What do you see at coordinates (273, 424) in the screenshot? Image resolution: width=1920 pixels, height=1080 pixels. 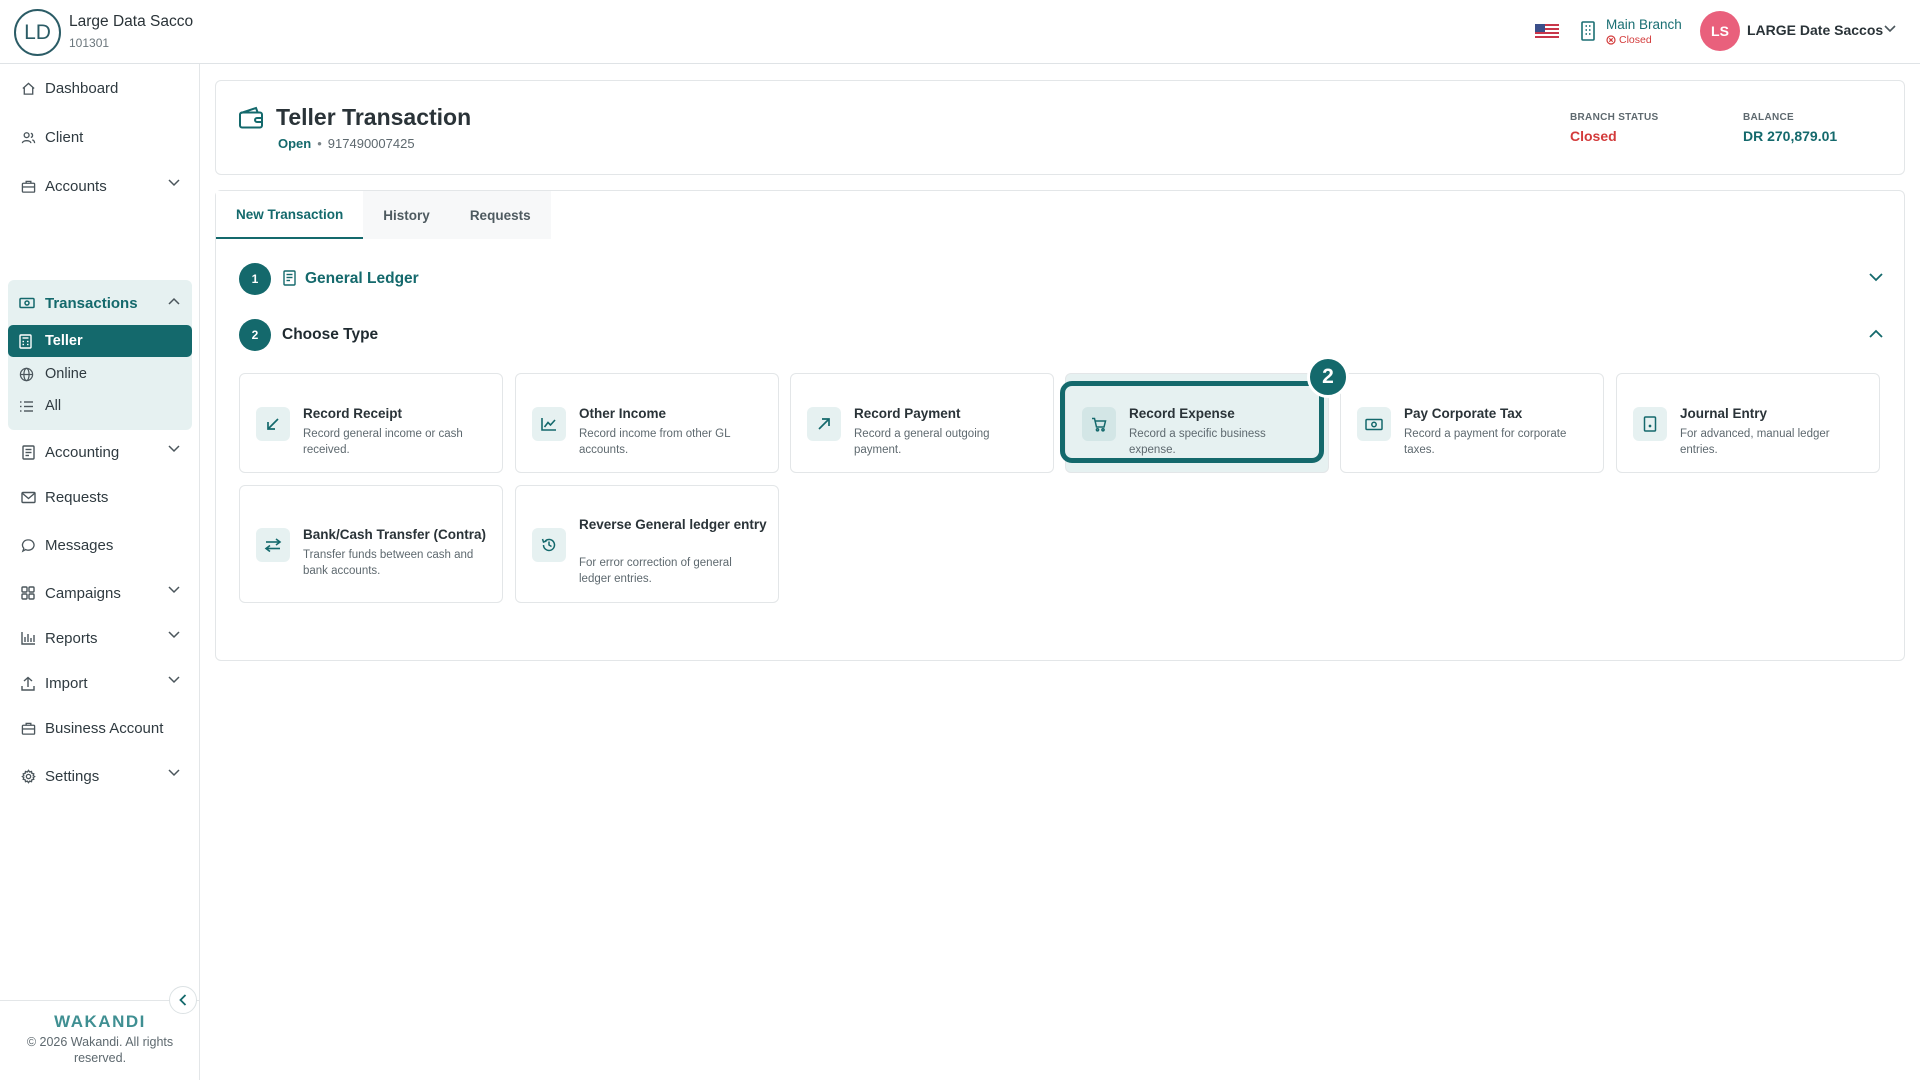 I see `arrow-down-left-icon` at bounding box center [273, 424].